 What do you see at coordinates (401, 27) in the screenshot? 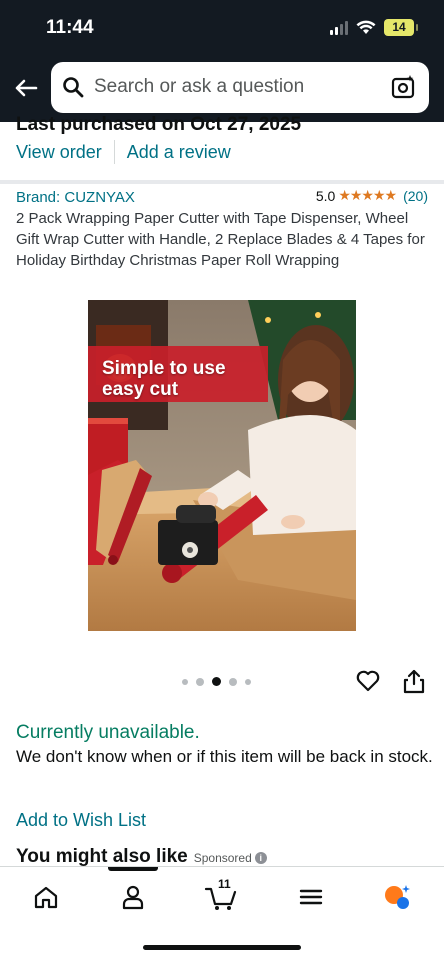
I see `battery-indicator: 14` at bounding box center [401, 27].